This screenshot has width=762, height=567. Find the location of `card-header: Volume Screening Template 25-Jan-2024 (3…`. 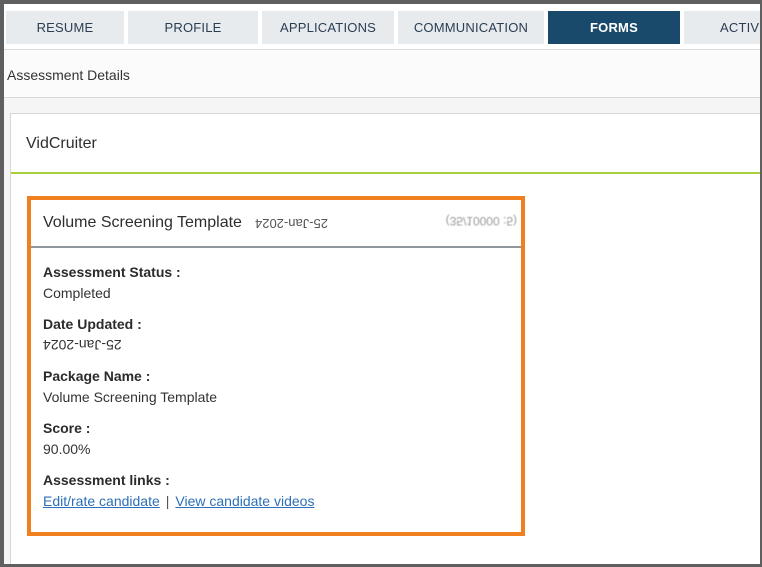

card-header: Volume Screening Template 25-Jan-2024 (3… is located at coordinates (276, 224).